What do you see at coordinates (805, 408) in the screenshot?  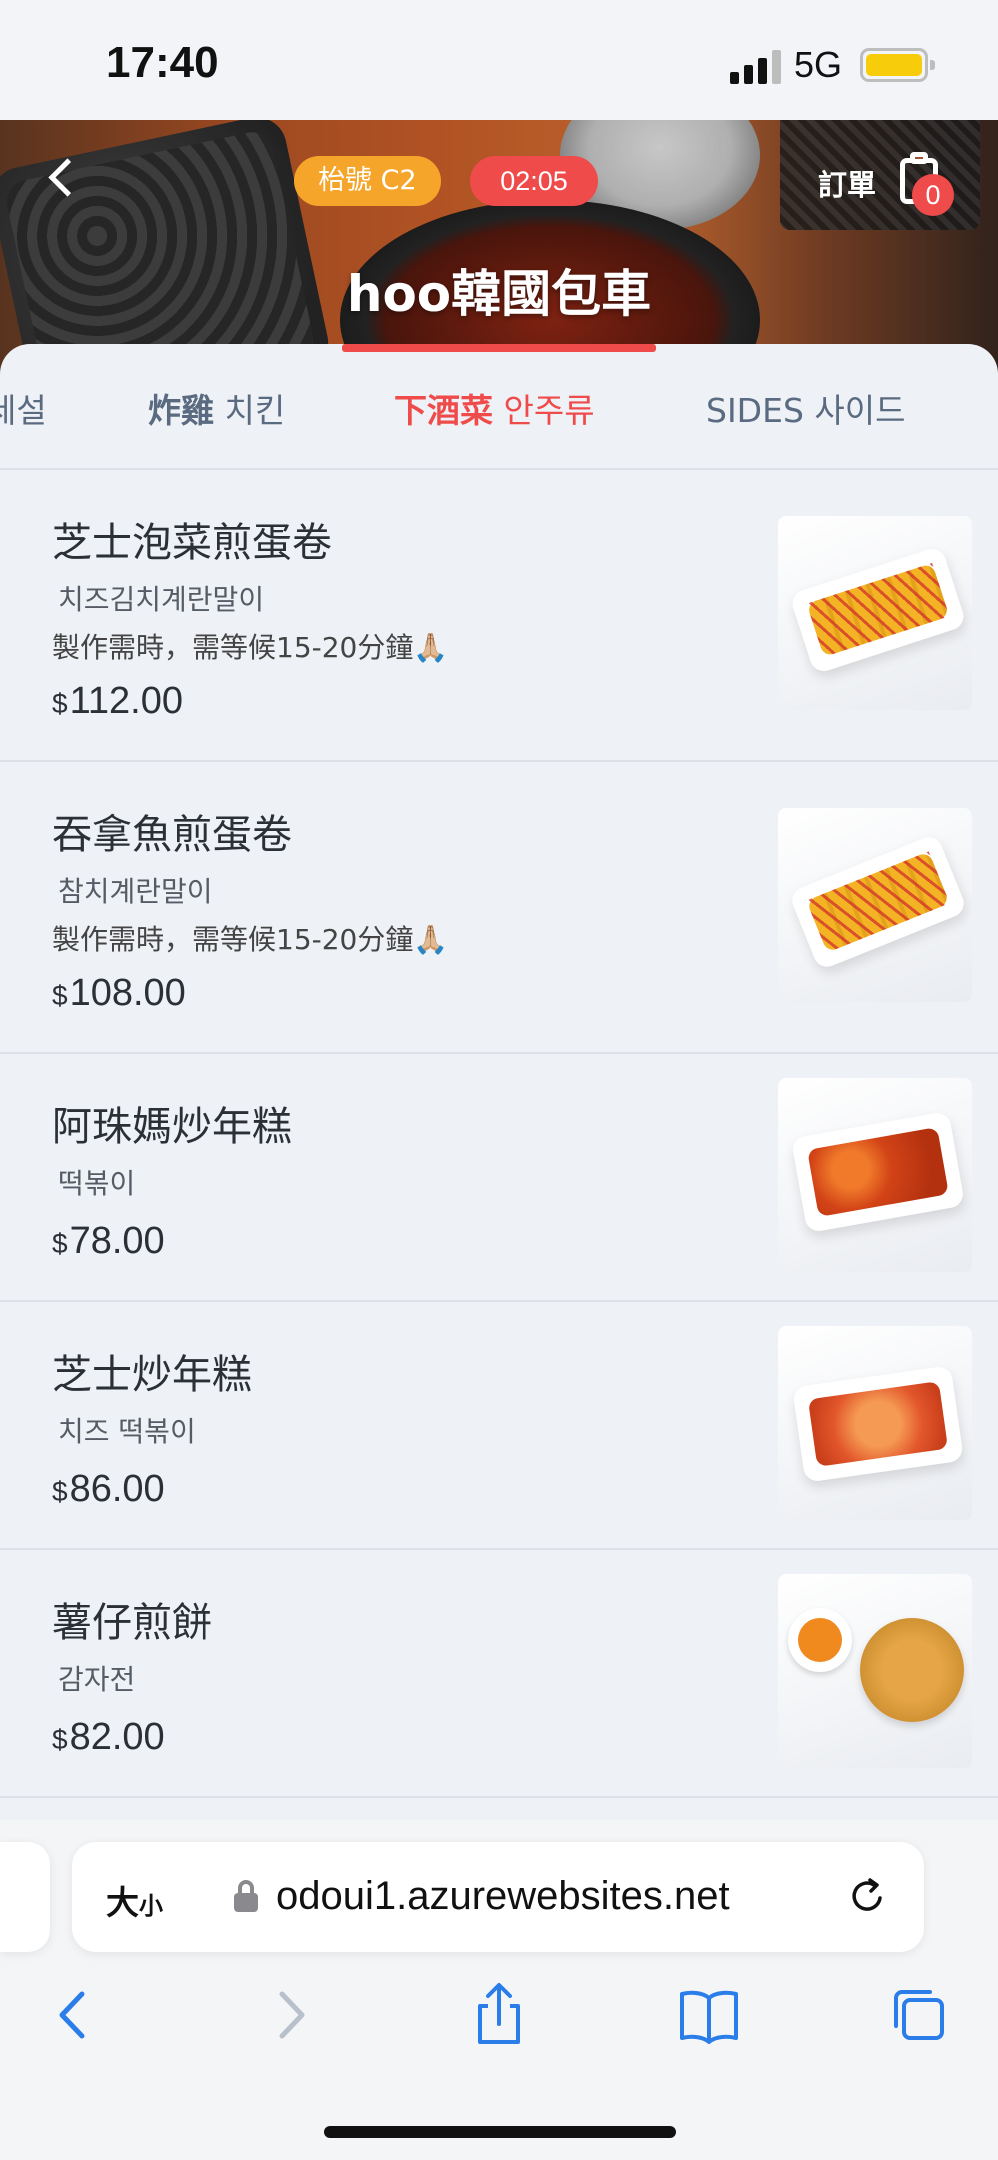 I see `tab-sides: SIDES 사이드` at bounding box center [805, 408].